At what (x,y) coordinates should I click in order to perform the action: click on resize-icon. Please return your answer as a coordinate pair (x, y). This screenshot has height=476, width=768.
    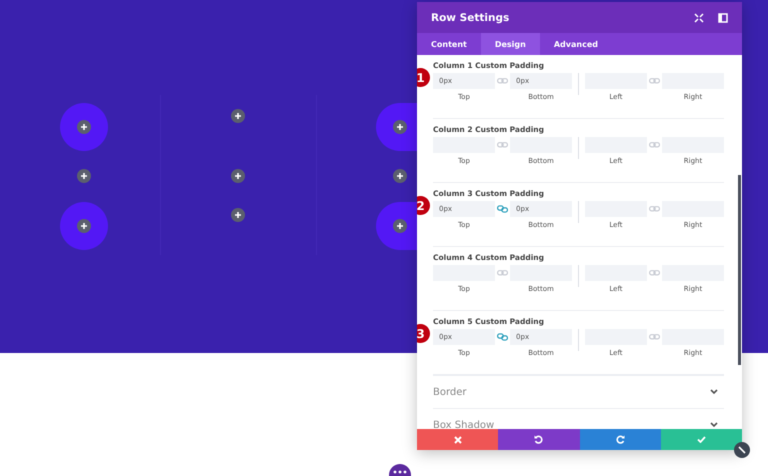
    Looking at the image, I should click on (742, 450).